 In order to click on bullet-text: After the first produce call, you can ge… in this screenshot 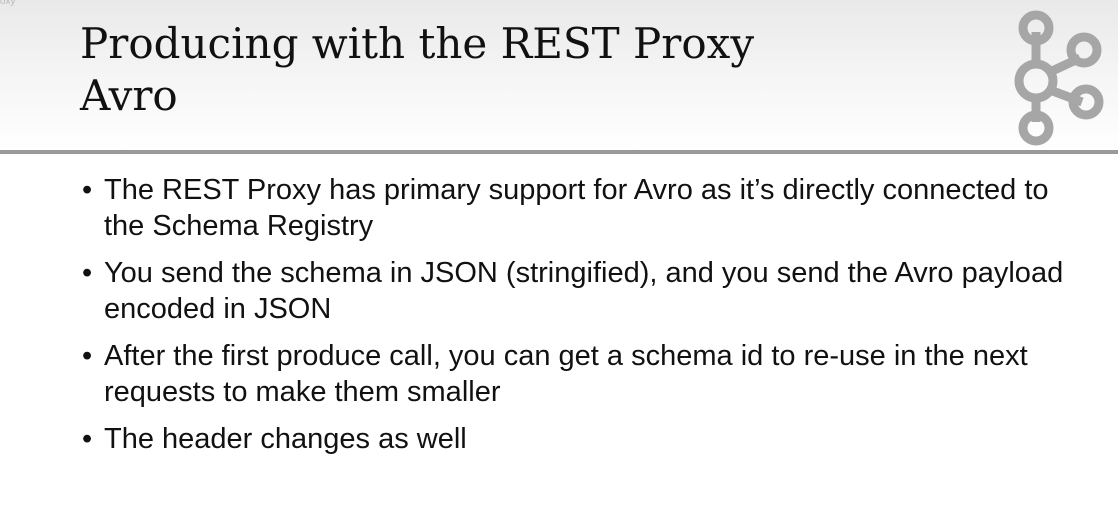, I will do `click(566, 374)`.